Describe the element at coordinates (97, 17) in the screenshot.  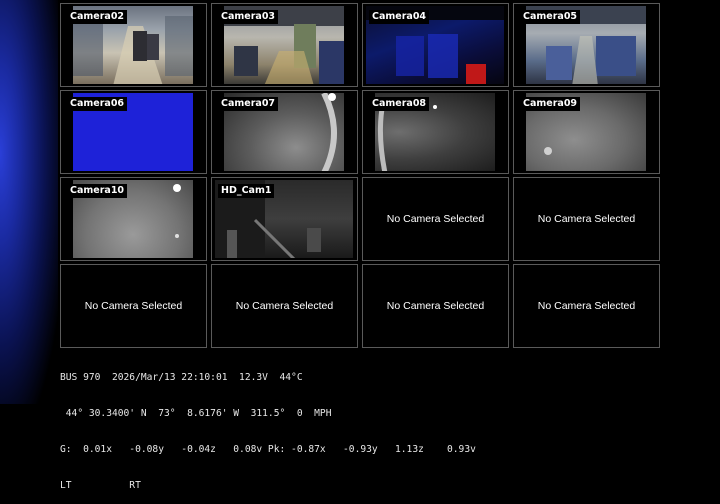
I see `camera-label: Camera02` at that location.